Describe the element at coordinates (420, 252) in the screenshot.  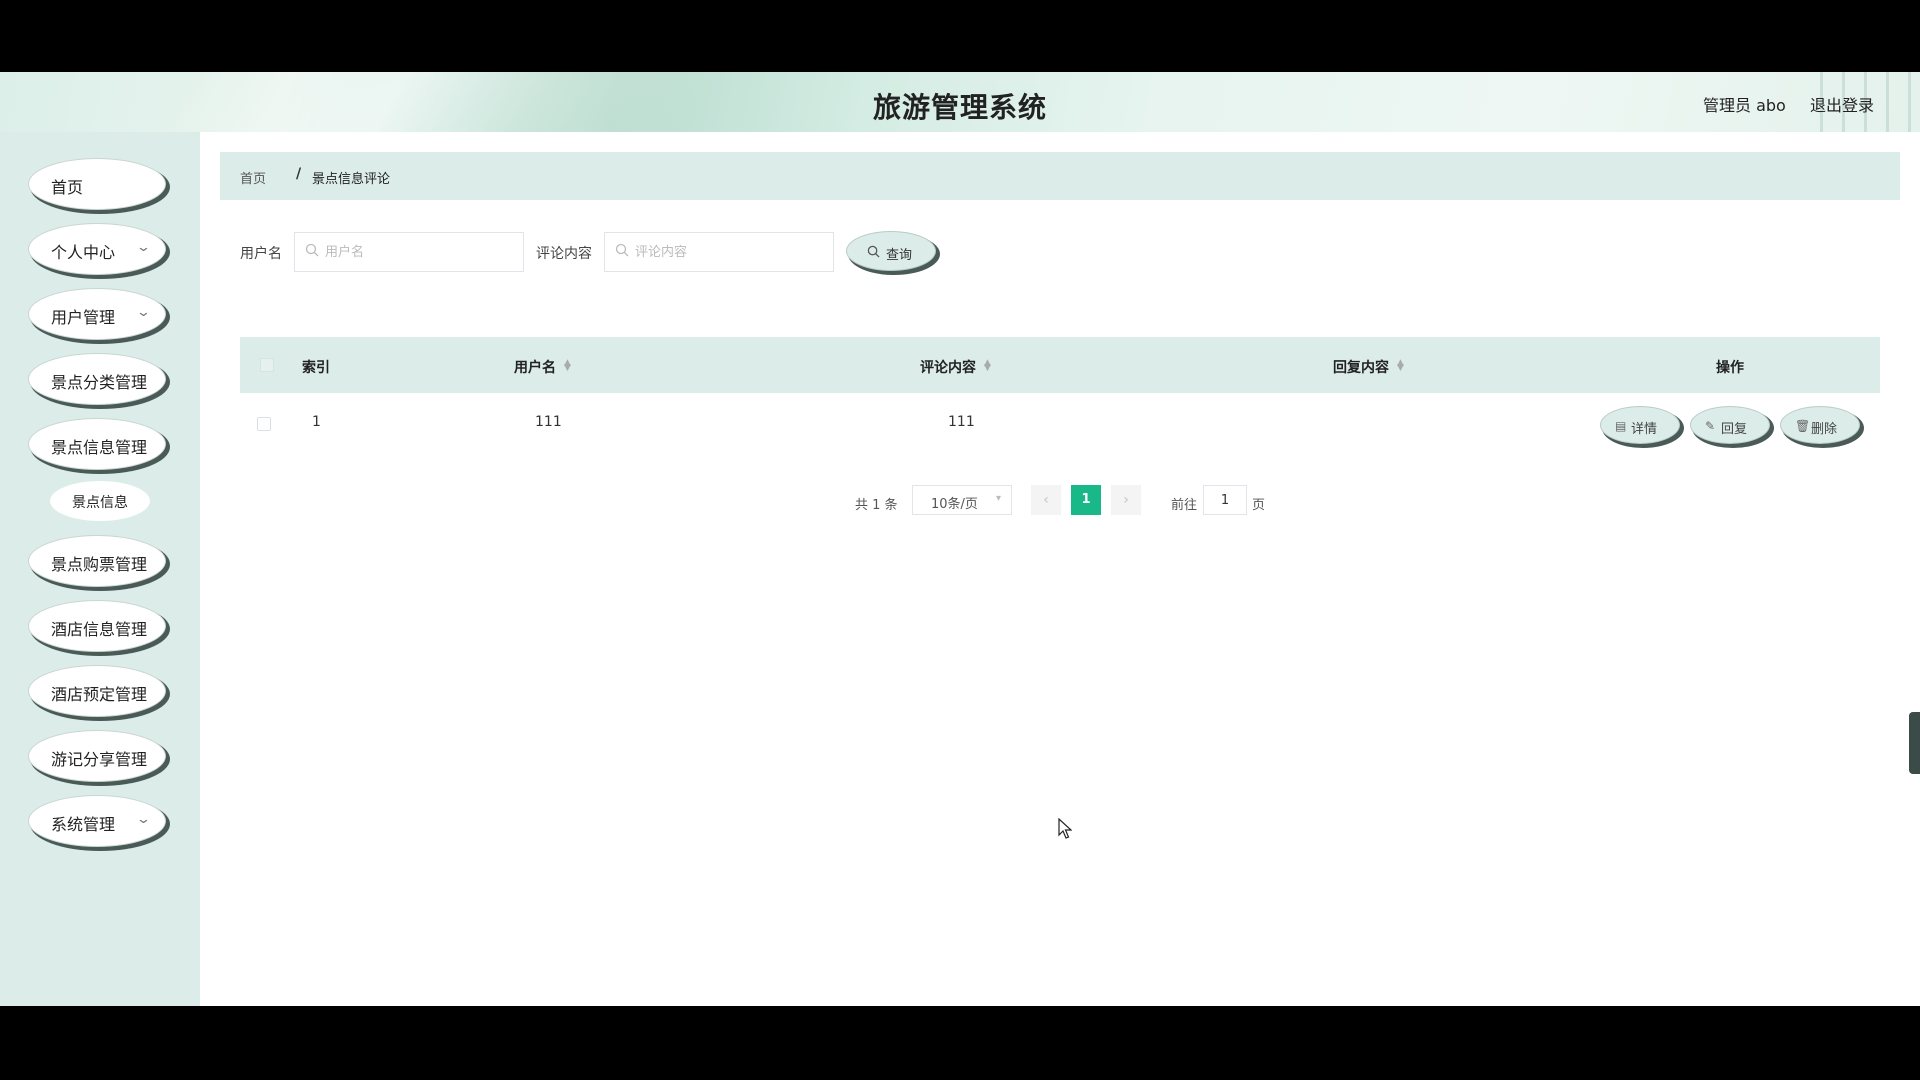
I see `username-search-input` at that location.